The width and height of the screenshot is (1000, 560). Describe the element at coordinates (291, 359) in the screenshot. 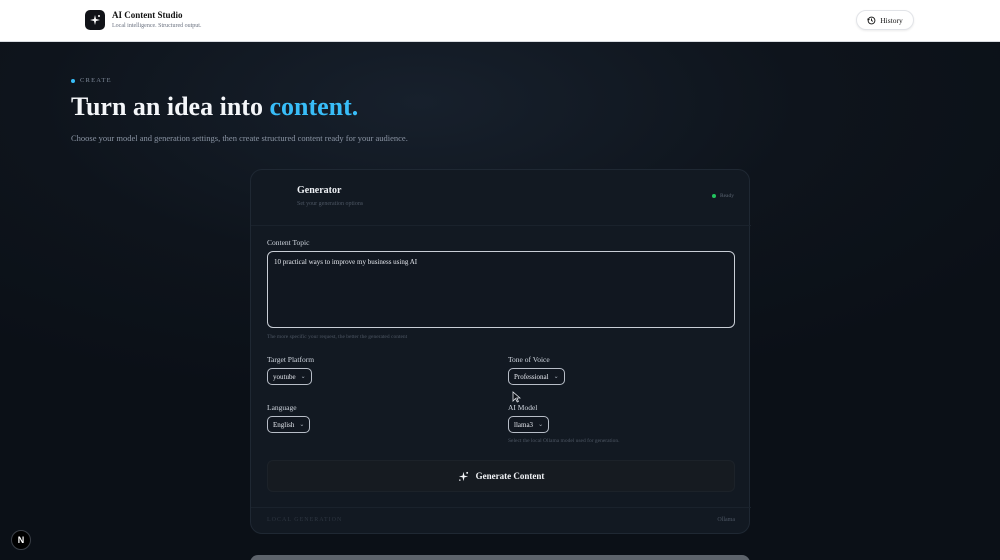

I see `target-platform-label: Target Platform` at that location.